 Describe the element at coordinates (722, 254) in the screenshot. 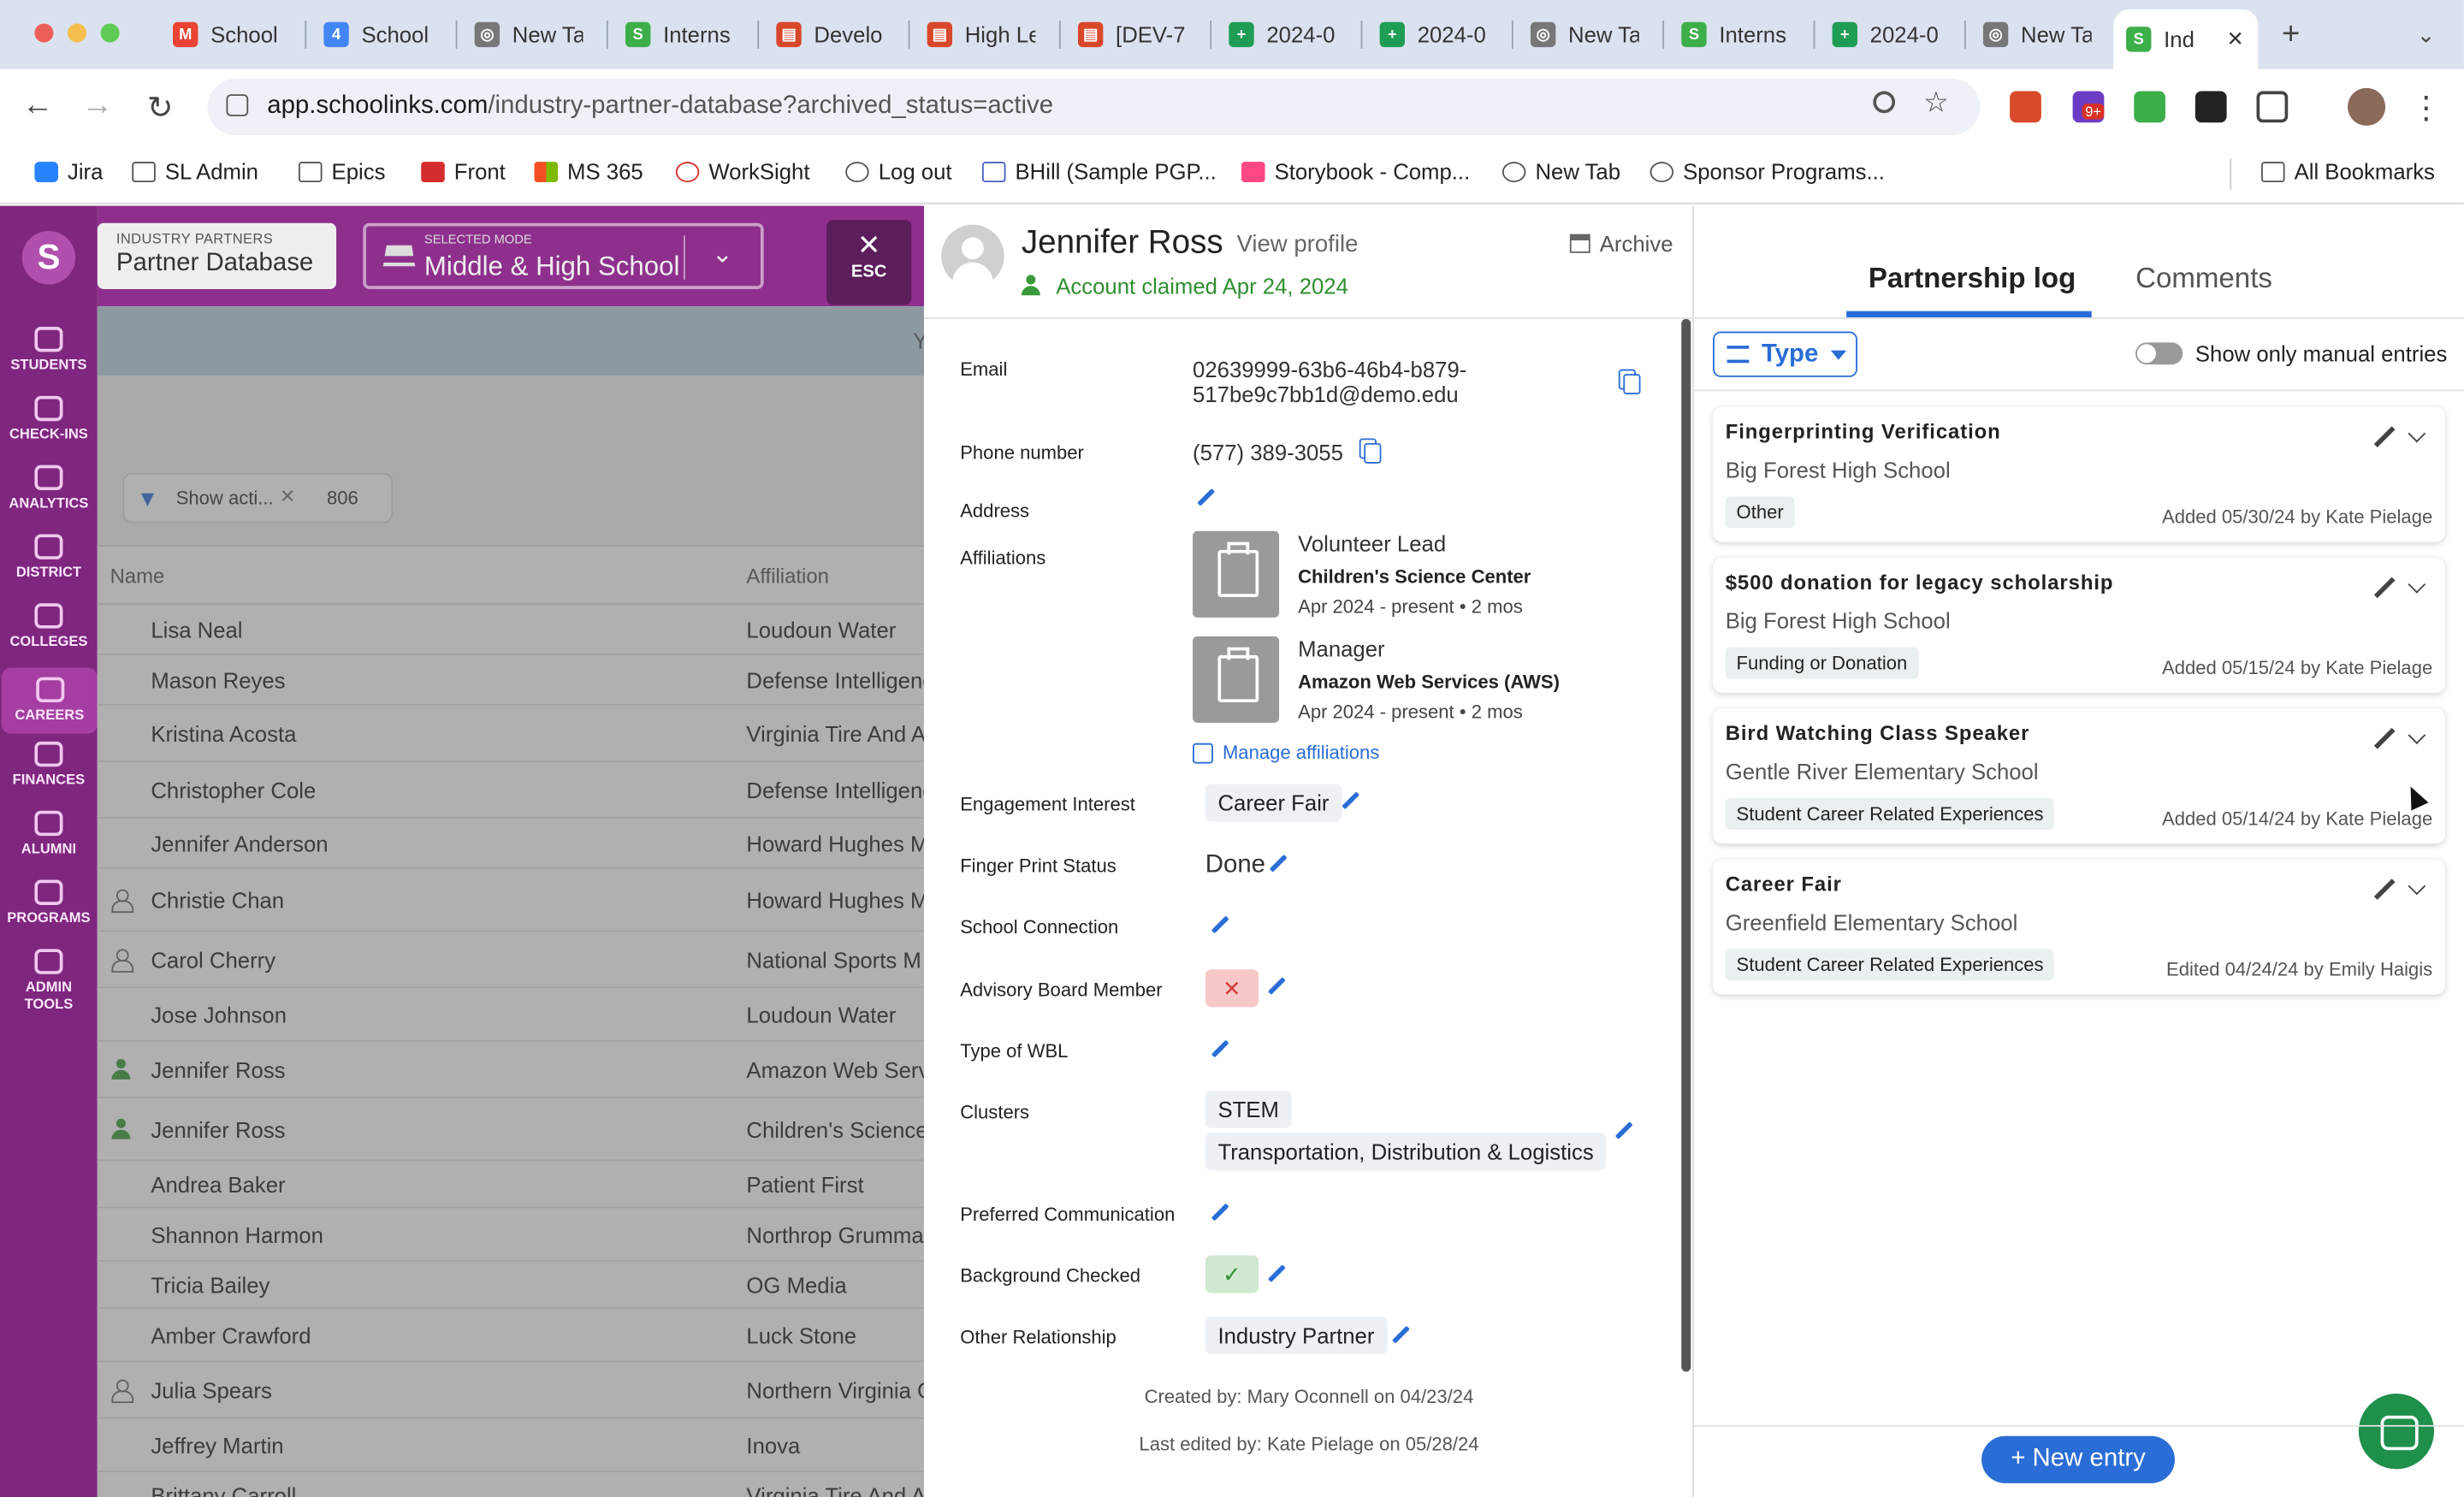

I see `chevron-down-icon: ⌄` at that location.